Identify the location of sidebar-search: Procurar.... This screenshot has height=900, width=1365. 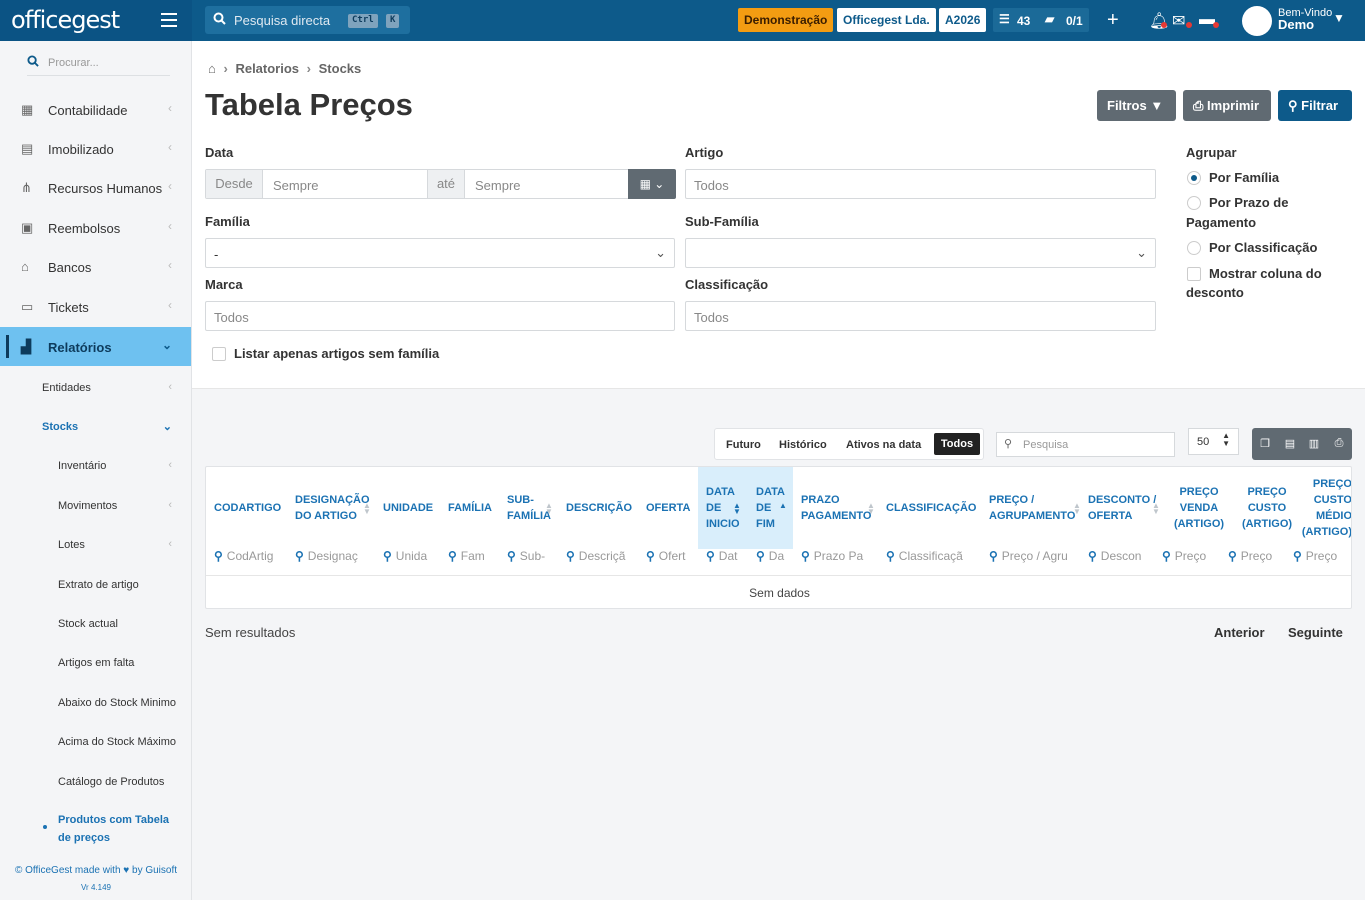
(98, 65).